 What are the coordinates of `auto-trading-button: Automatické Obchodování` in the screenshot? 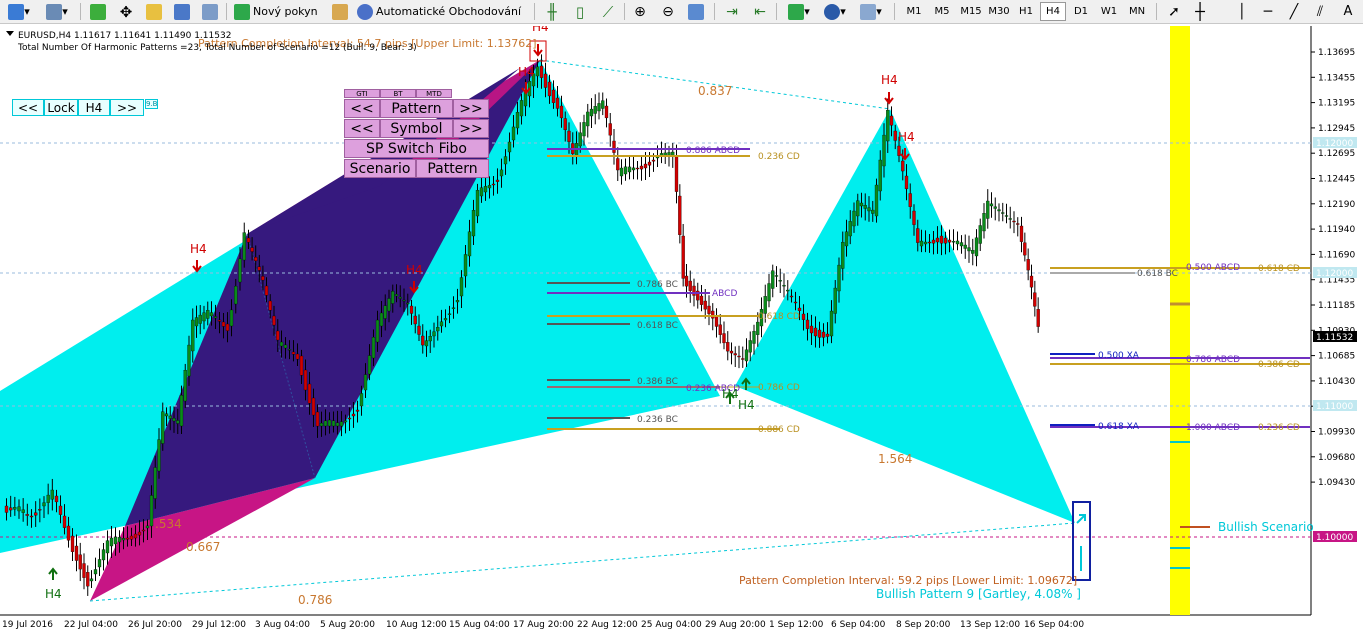 It's located at (442, 11).